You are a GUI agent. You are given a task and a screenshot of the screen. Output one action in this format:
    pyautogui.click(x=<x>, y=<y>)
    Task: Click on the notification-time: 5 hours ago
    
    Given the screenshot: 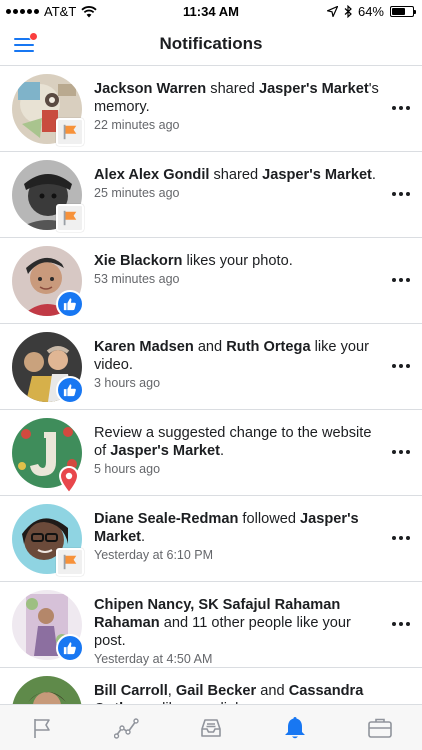 What is the action you would take?
    pyautogui.click(x=127, y=469)
    